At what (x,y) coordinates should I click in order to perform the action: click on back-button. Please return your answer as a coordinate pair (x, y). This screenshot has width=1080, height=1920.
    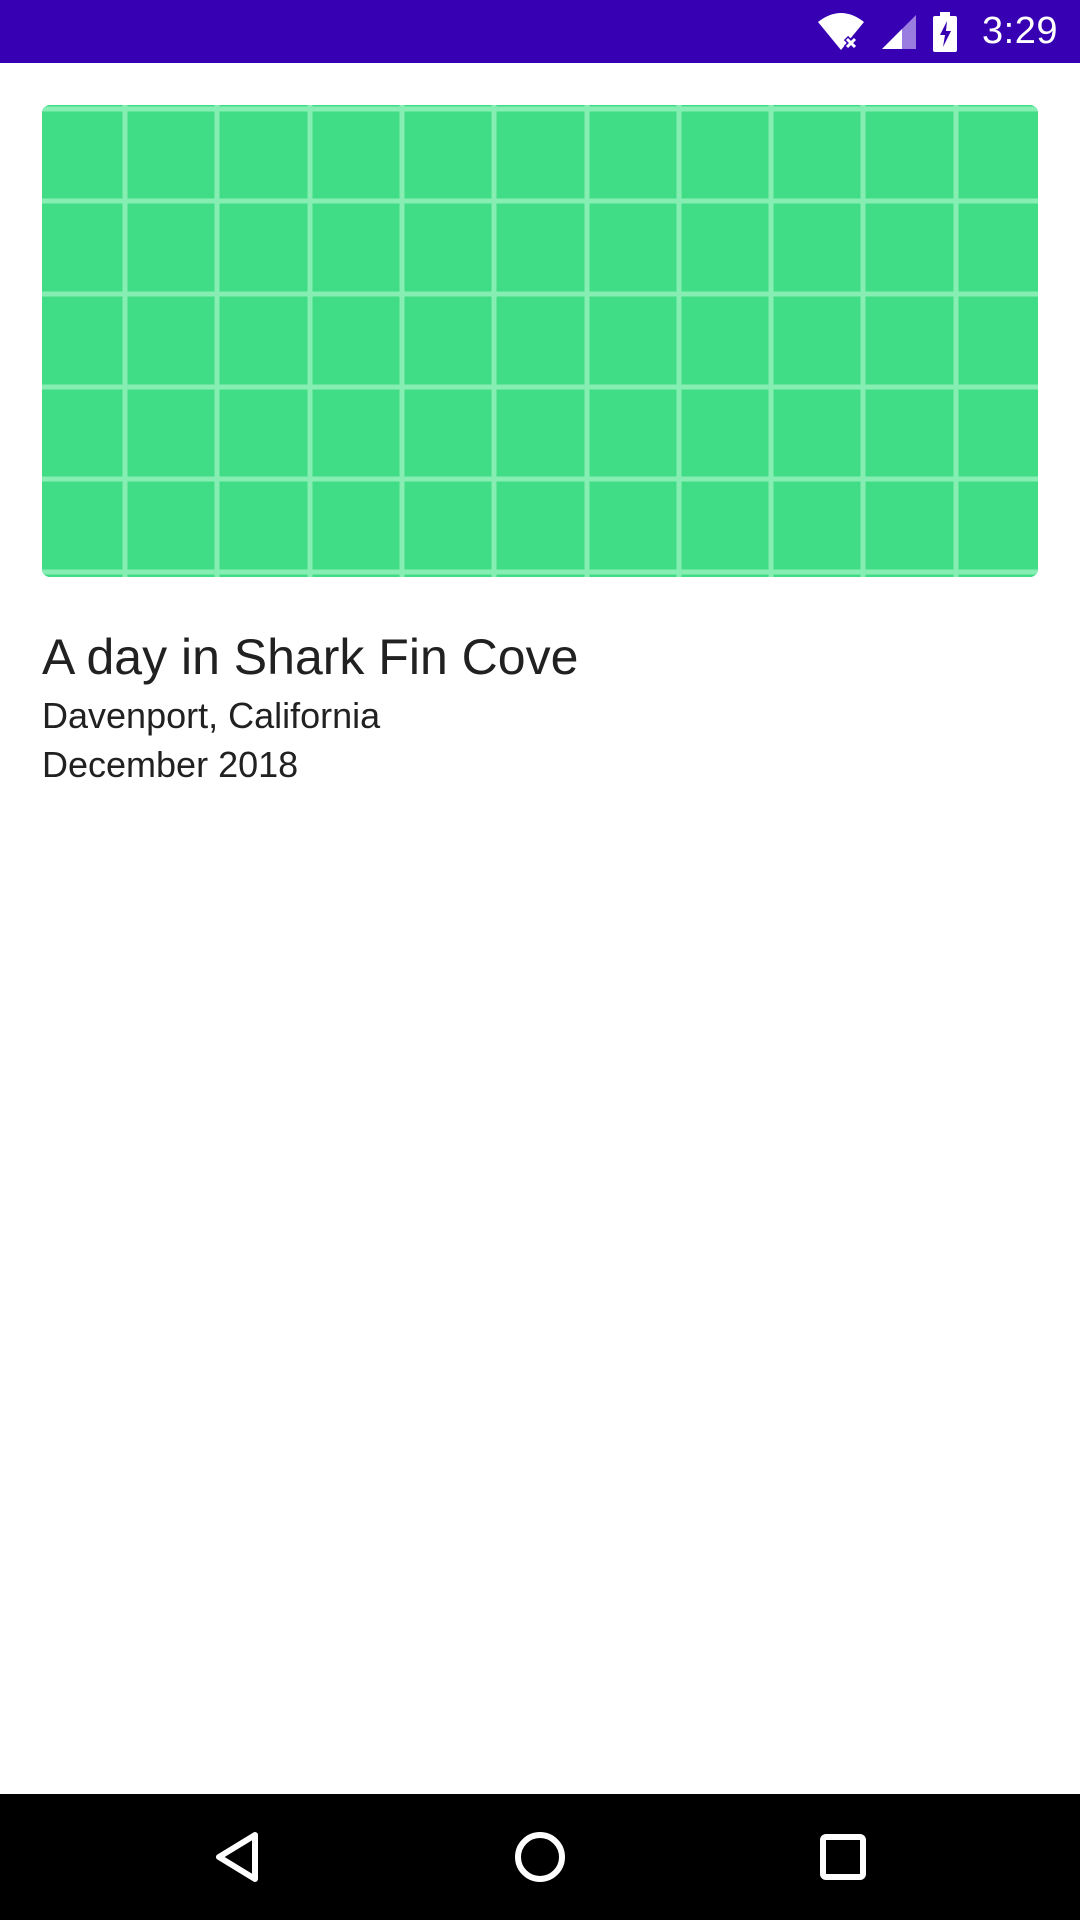
    Looking at the image, I should click on (237, 1857).